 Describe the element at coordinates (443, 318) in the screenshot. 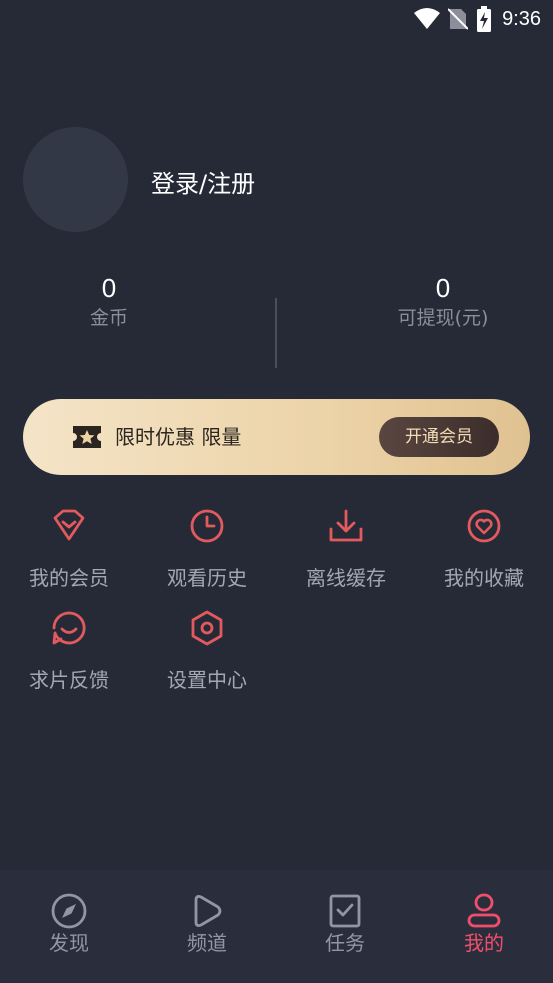

I see `withdrawable-label: 可提现(元)` at that location.